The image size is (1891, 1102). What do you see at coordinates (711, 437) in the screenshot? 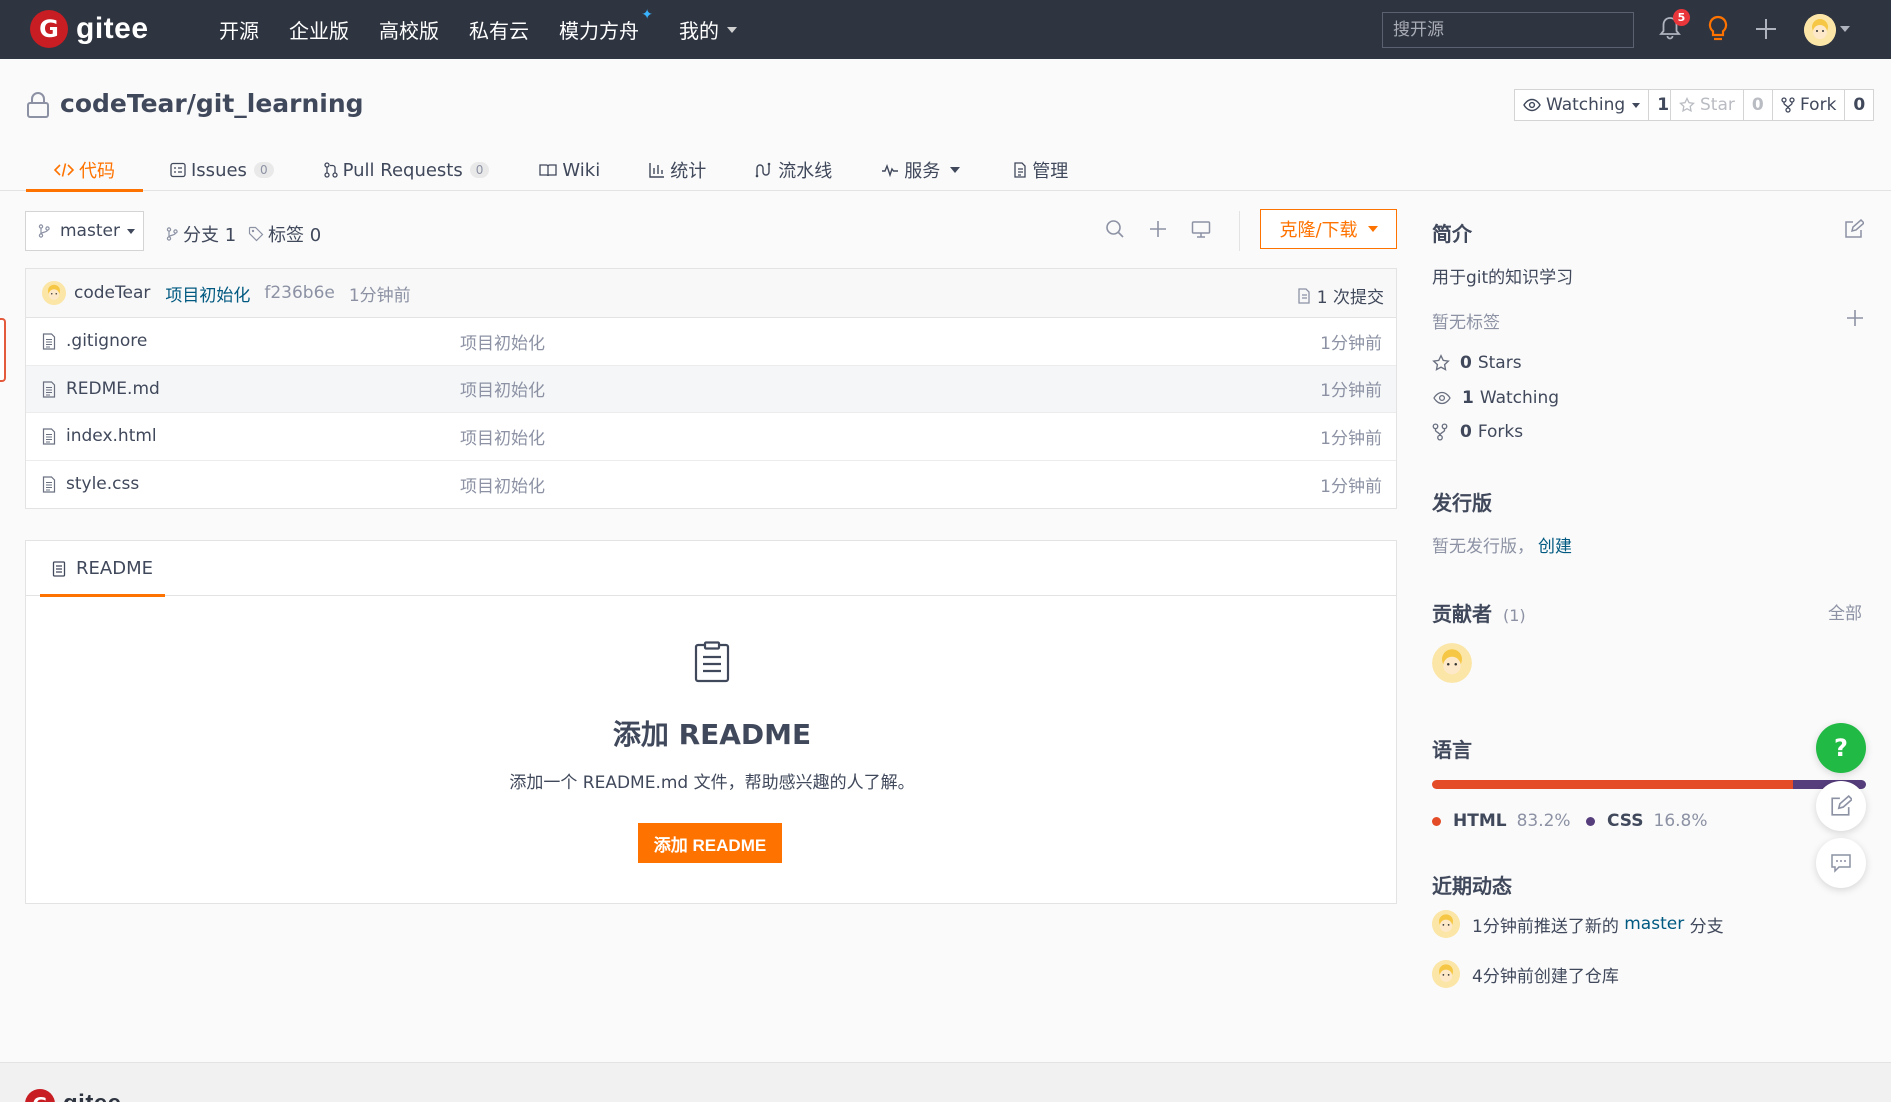
I see `file-row: index.html 项目初始化 1分钟前` at bounding box center [711, 437].